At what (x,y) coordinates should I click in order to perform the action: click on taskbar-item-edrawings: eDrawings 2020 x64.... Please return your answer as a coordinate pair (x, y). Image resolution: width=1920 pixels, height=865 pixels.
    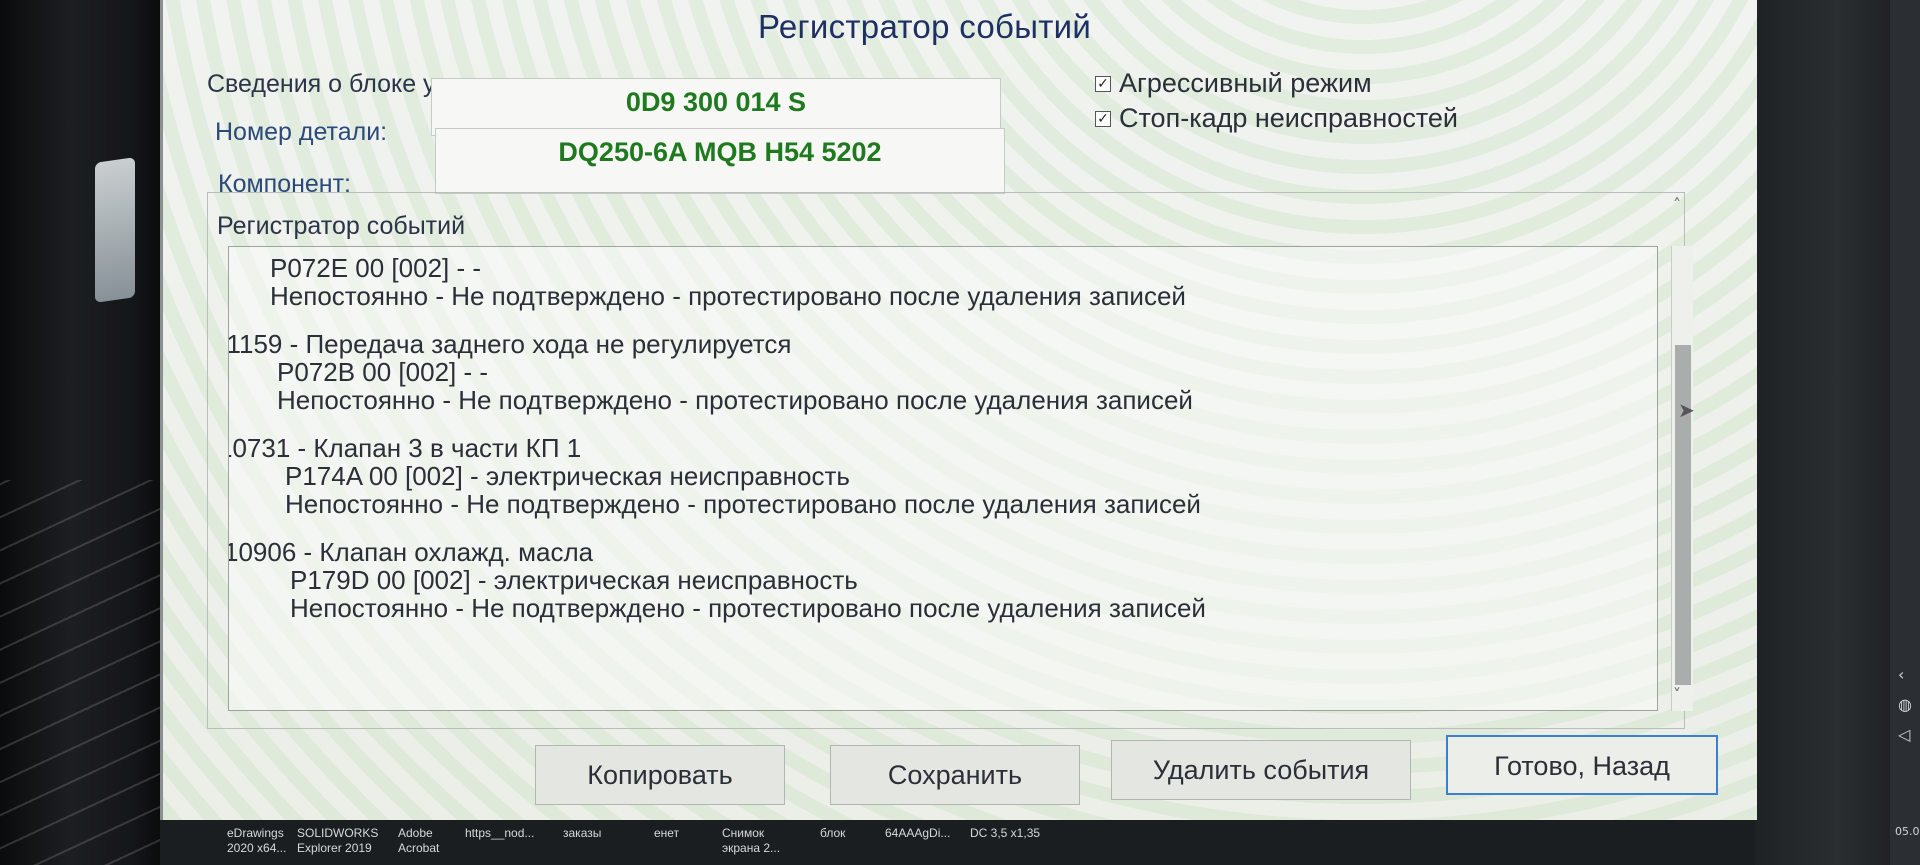
    Looking at the image, I should click on (256, 841).